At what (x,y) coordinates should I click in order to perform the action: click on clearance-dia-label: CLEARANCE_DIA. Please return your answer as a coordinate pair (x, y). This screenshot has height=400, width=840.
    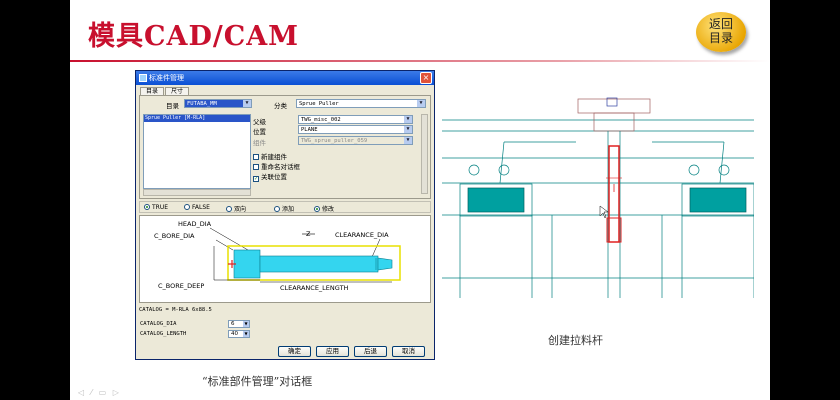
    Looking at the image, I should click on (362, 235).